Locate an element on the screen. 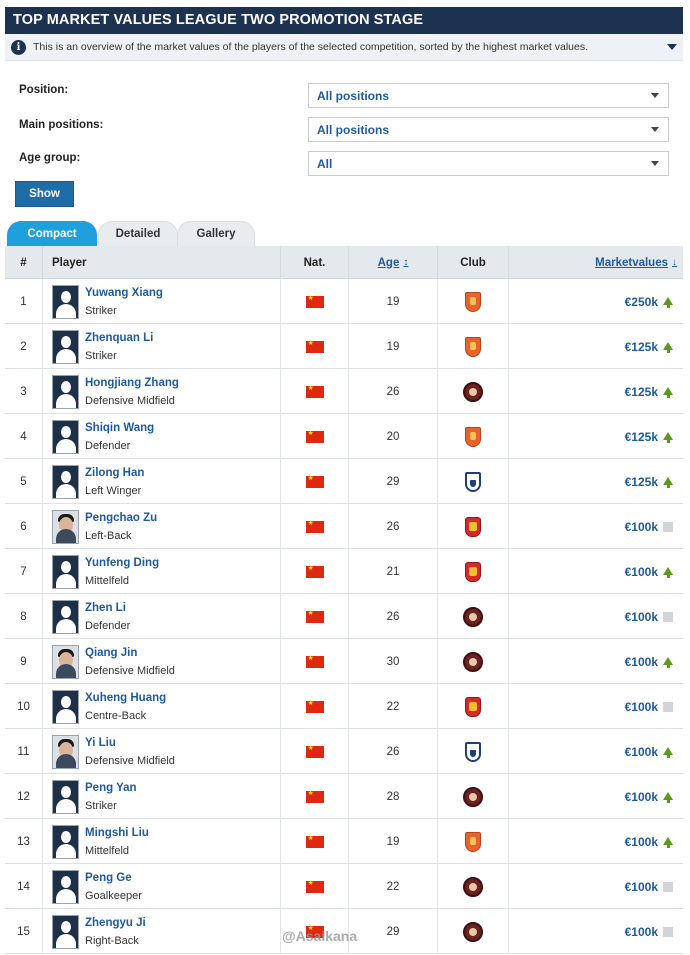 This screenshot has width=690, height=955. player-position: Right-Back is located at coordinates (112, 940).